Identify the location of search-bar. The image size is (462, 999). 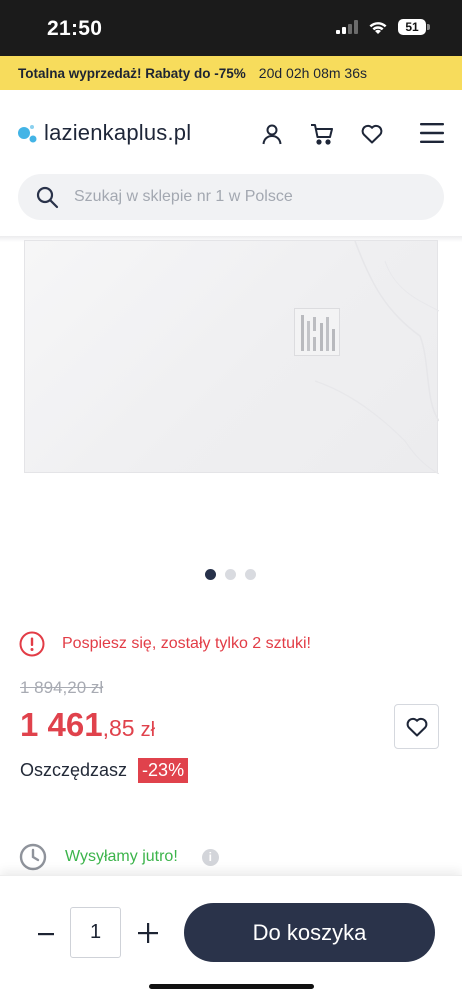
(231, 197).